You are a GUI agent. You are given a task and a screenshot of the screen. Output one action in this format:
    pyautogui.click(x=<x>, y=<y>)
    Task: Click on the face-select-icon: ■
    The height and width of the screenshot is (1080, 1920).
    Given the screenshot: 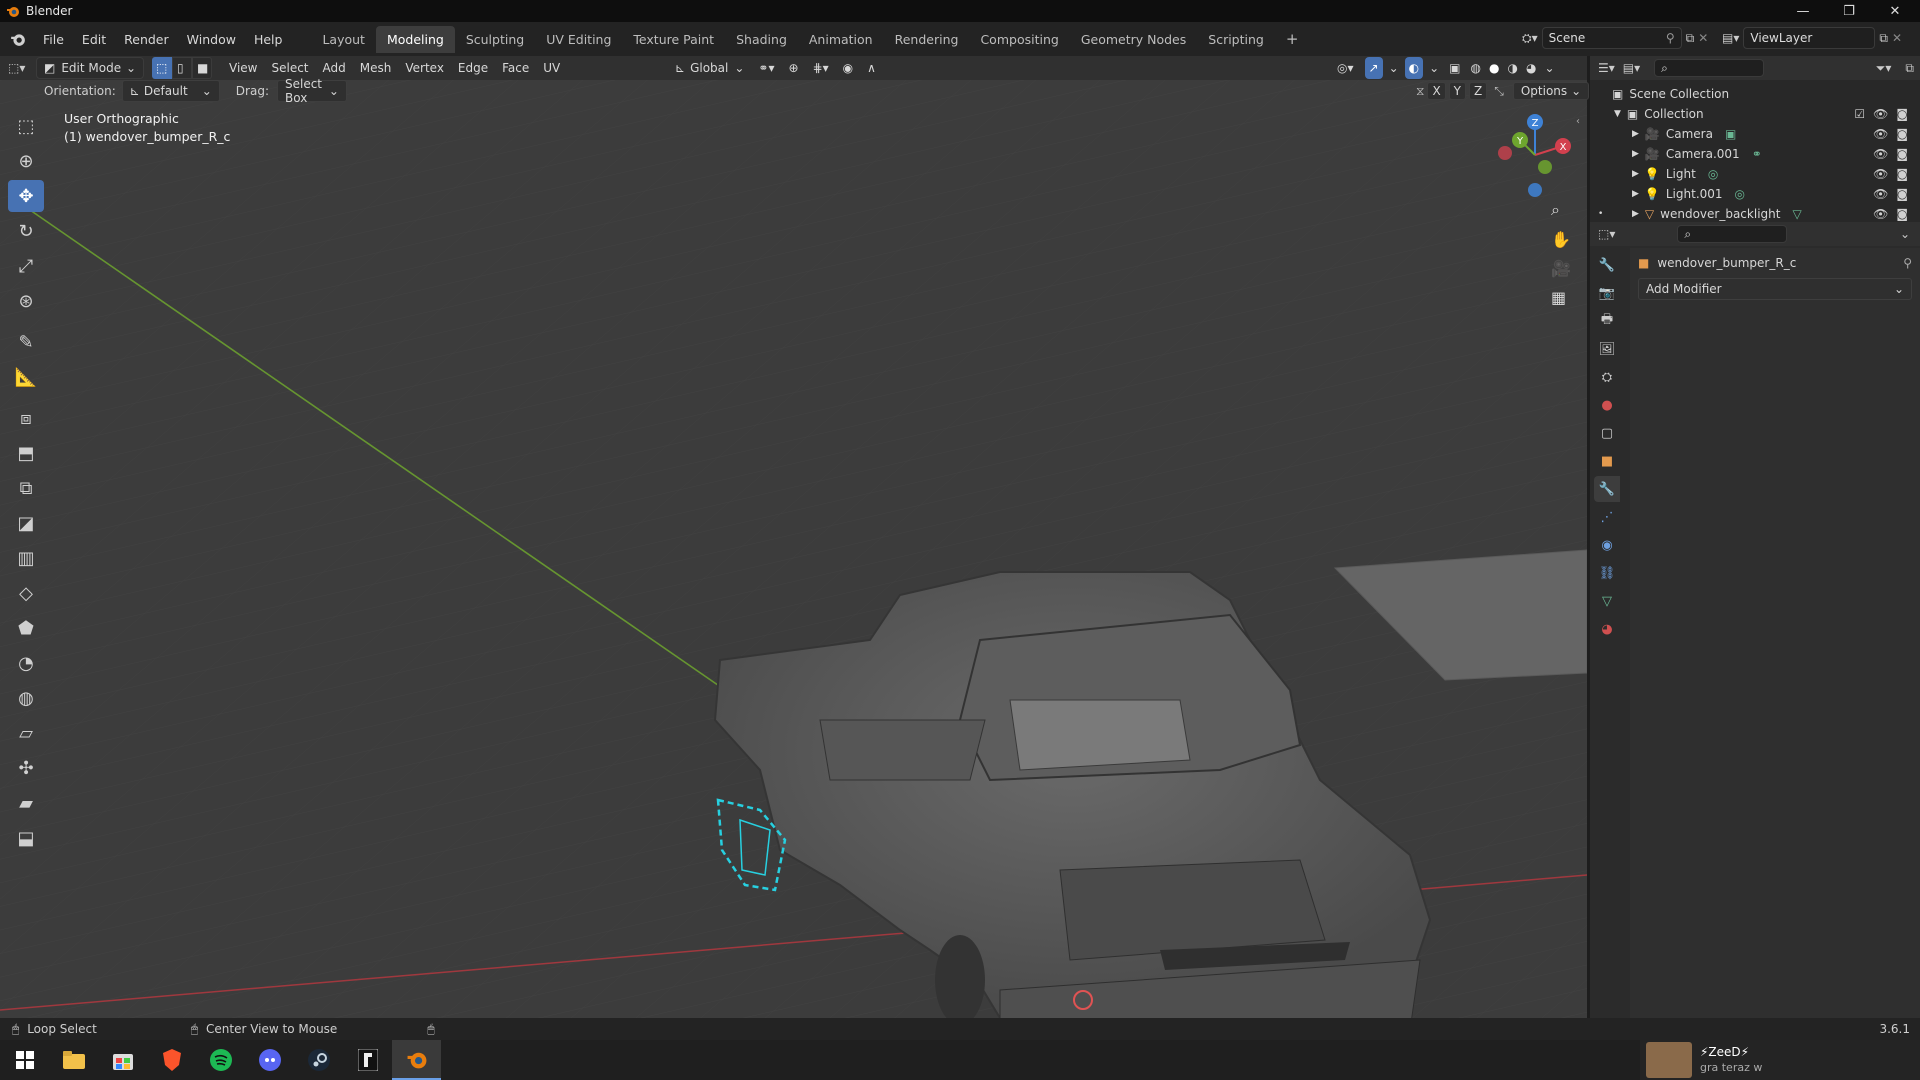 What is the action you would take?
    pyautogui.click(x=202, y=68)
    